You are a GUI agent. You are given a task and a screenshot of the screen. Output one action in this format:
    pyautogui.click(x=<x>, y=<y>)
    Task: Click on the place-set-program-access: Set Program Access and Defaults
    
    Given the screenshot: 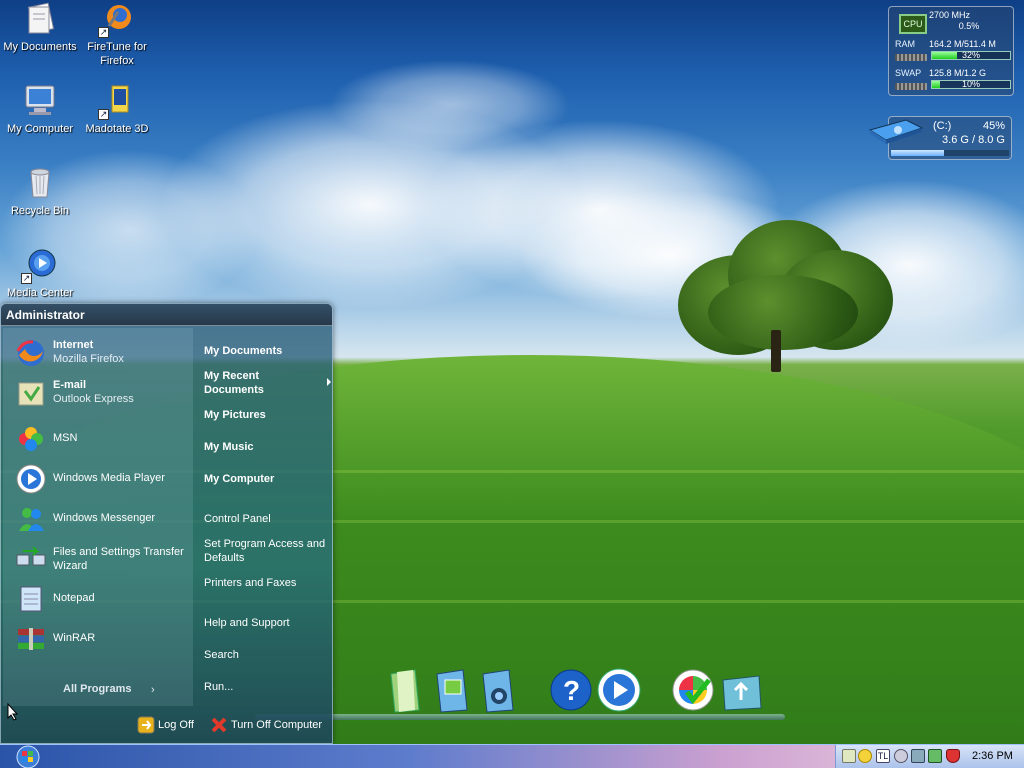 What is the action you would take?
    pyautogui.click(x=267, y=551)
    